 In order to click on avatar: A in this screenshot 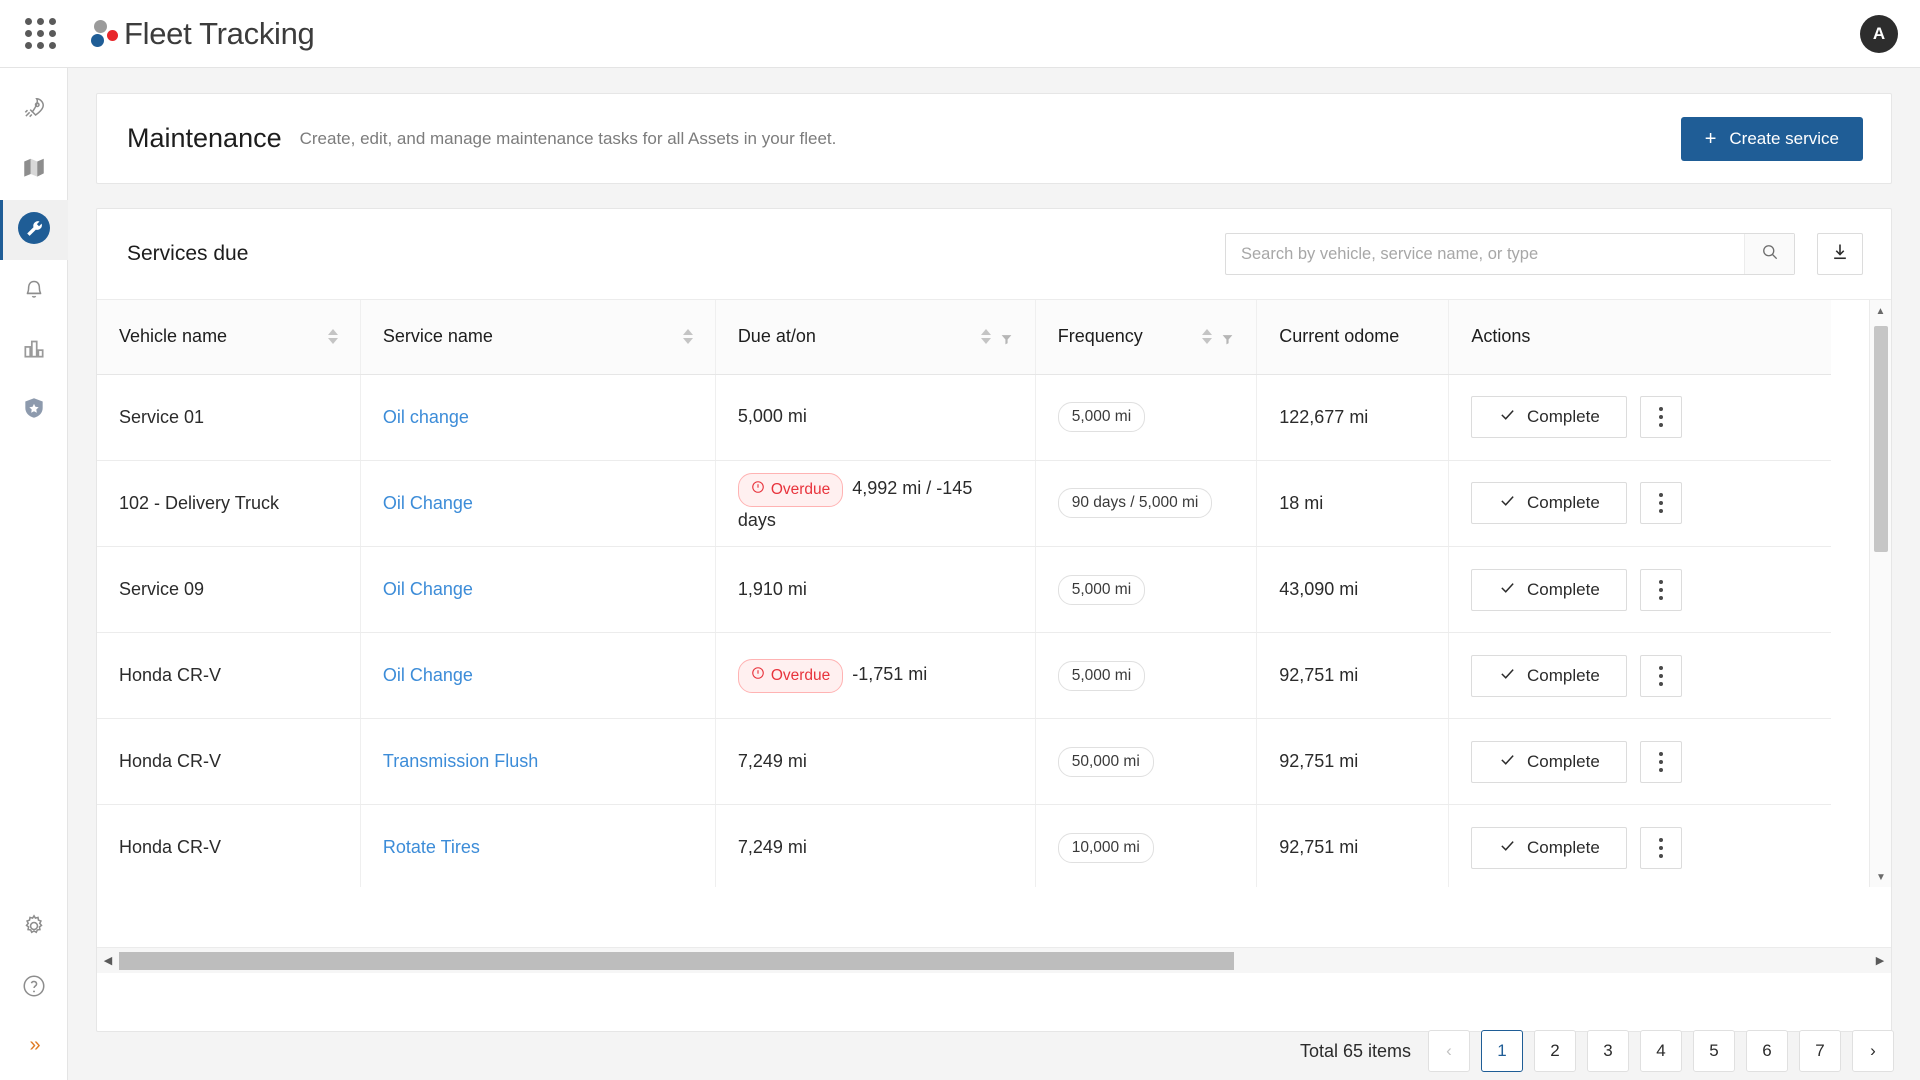, I will do `click(1879, 33)`.